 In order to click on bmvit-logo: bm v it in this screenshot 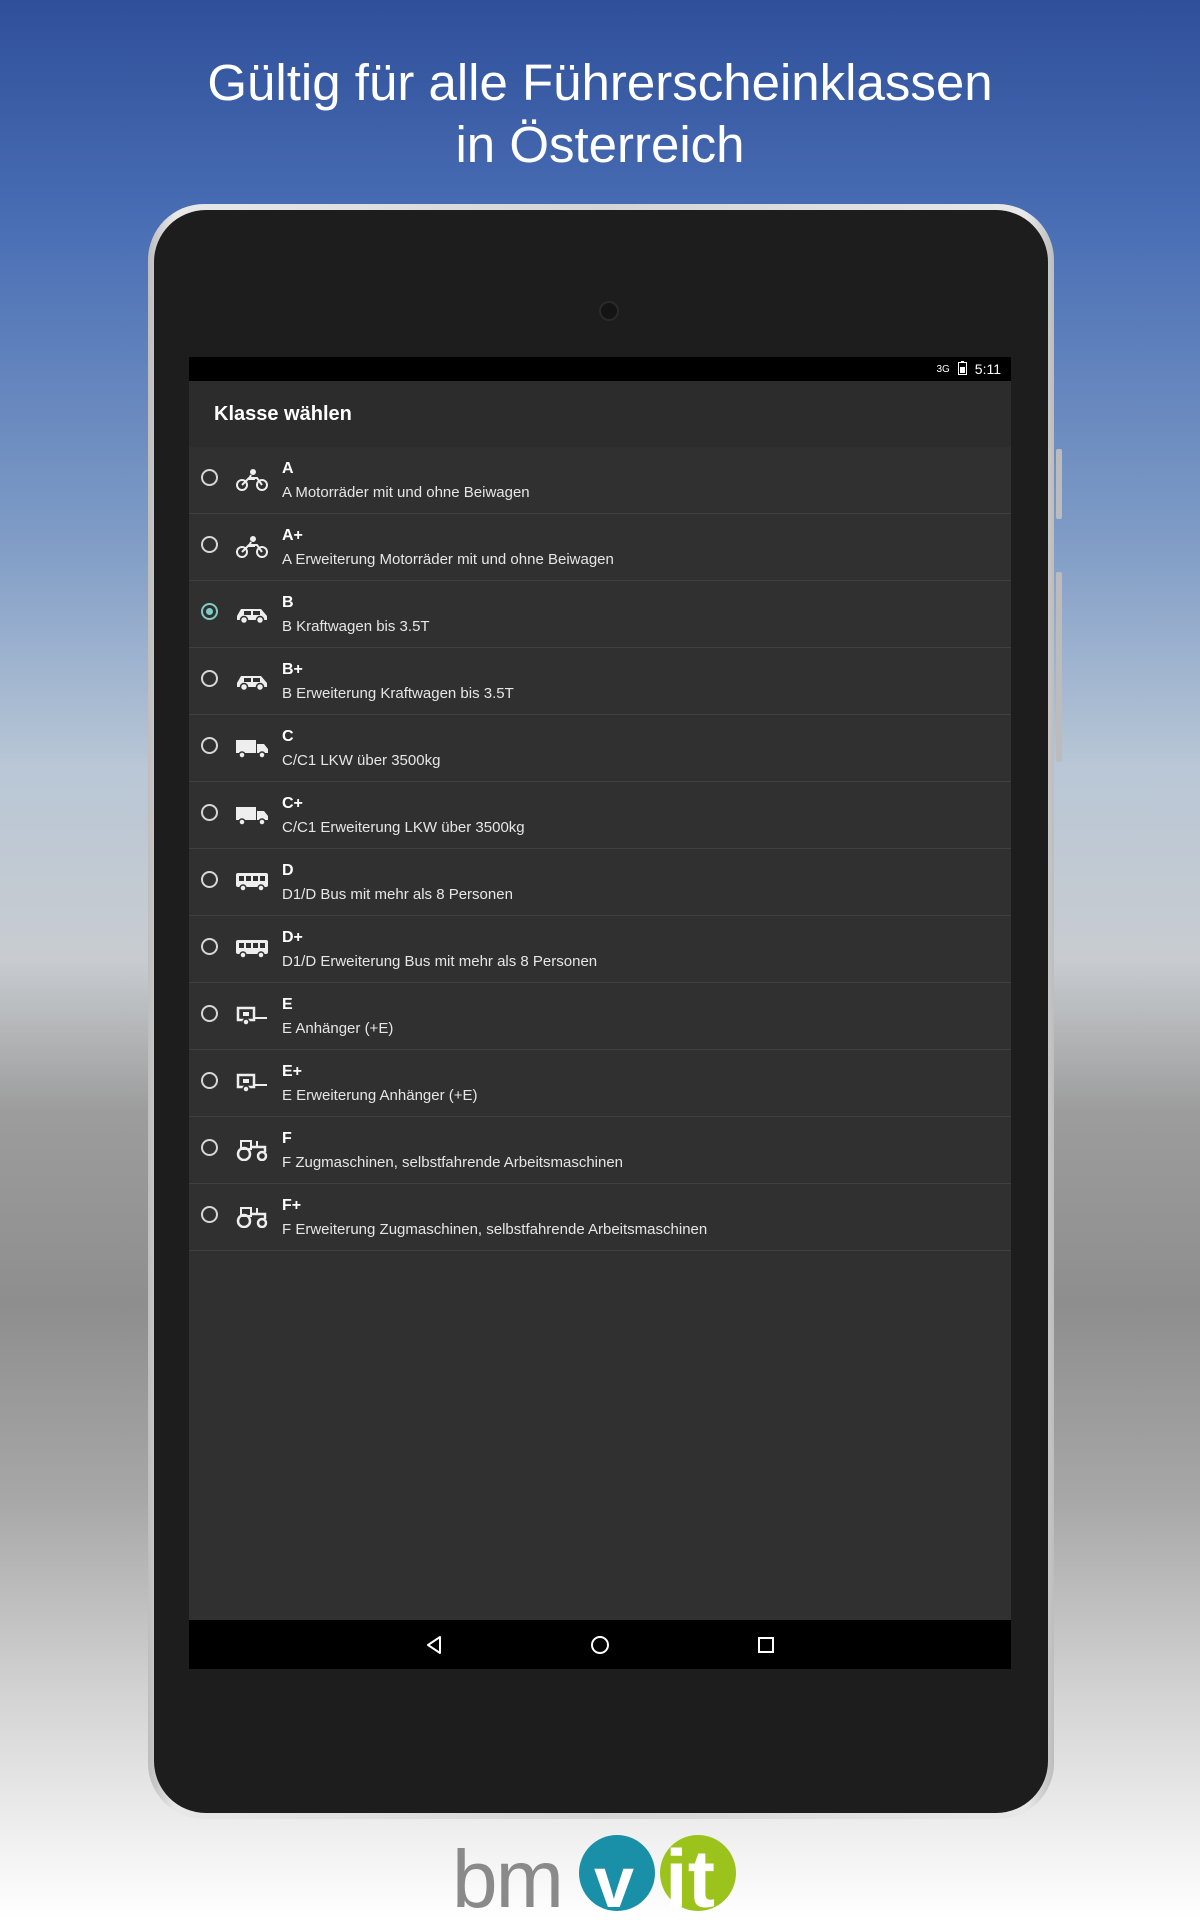, I will do `click(594, 1875)`.